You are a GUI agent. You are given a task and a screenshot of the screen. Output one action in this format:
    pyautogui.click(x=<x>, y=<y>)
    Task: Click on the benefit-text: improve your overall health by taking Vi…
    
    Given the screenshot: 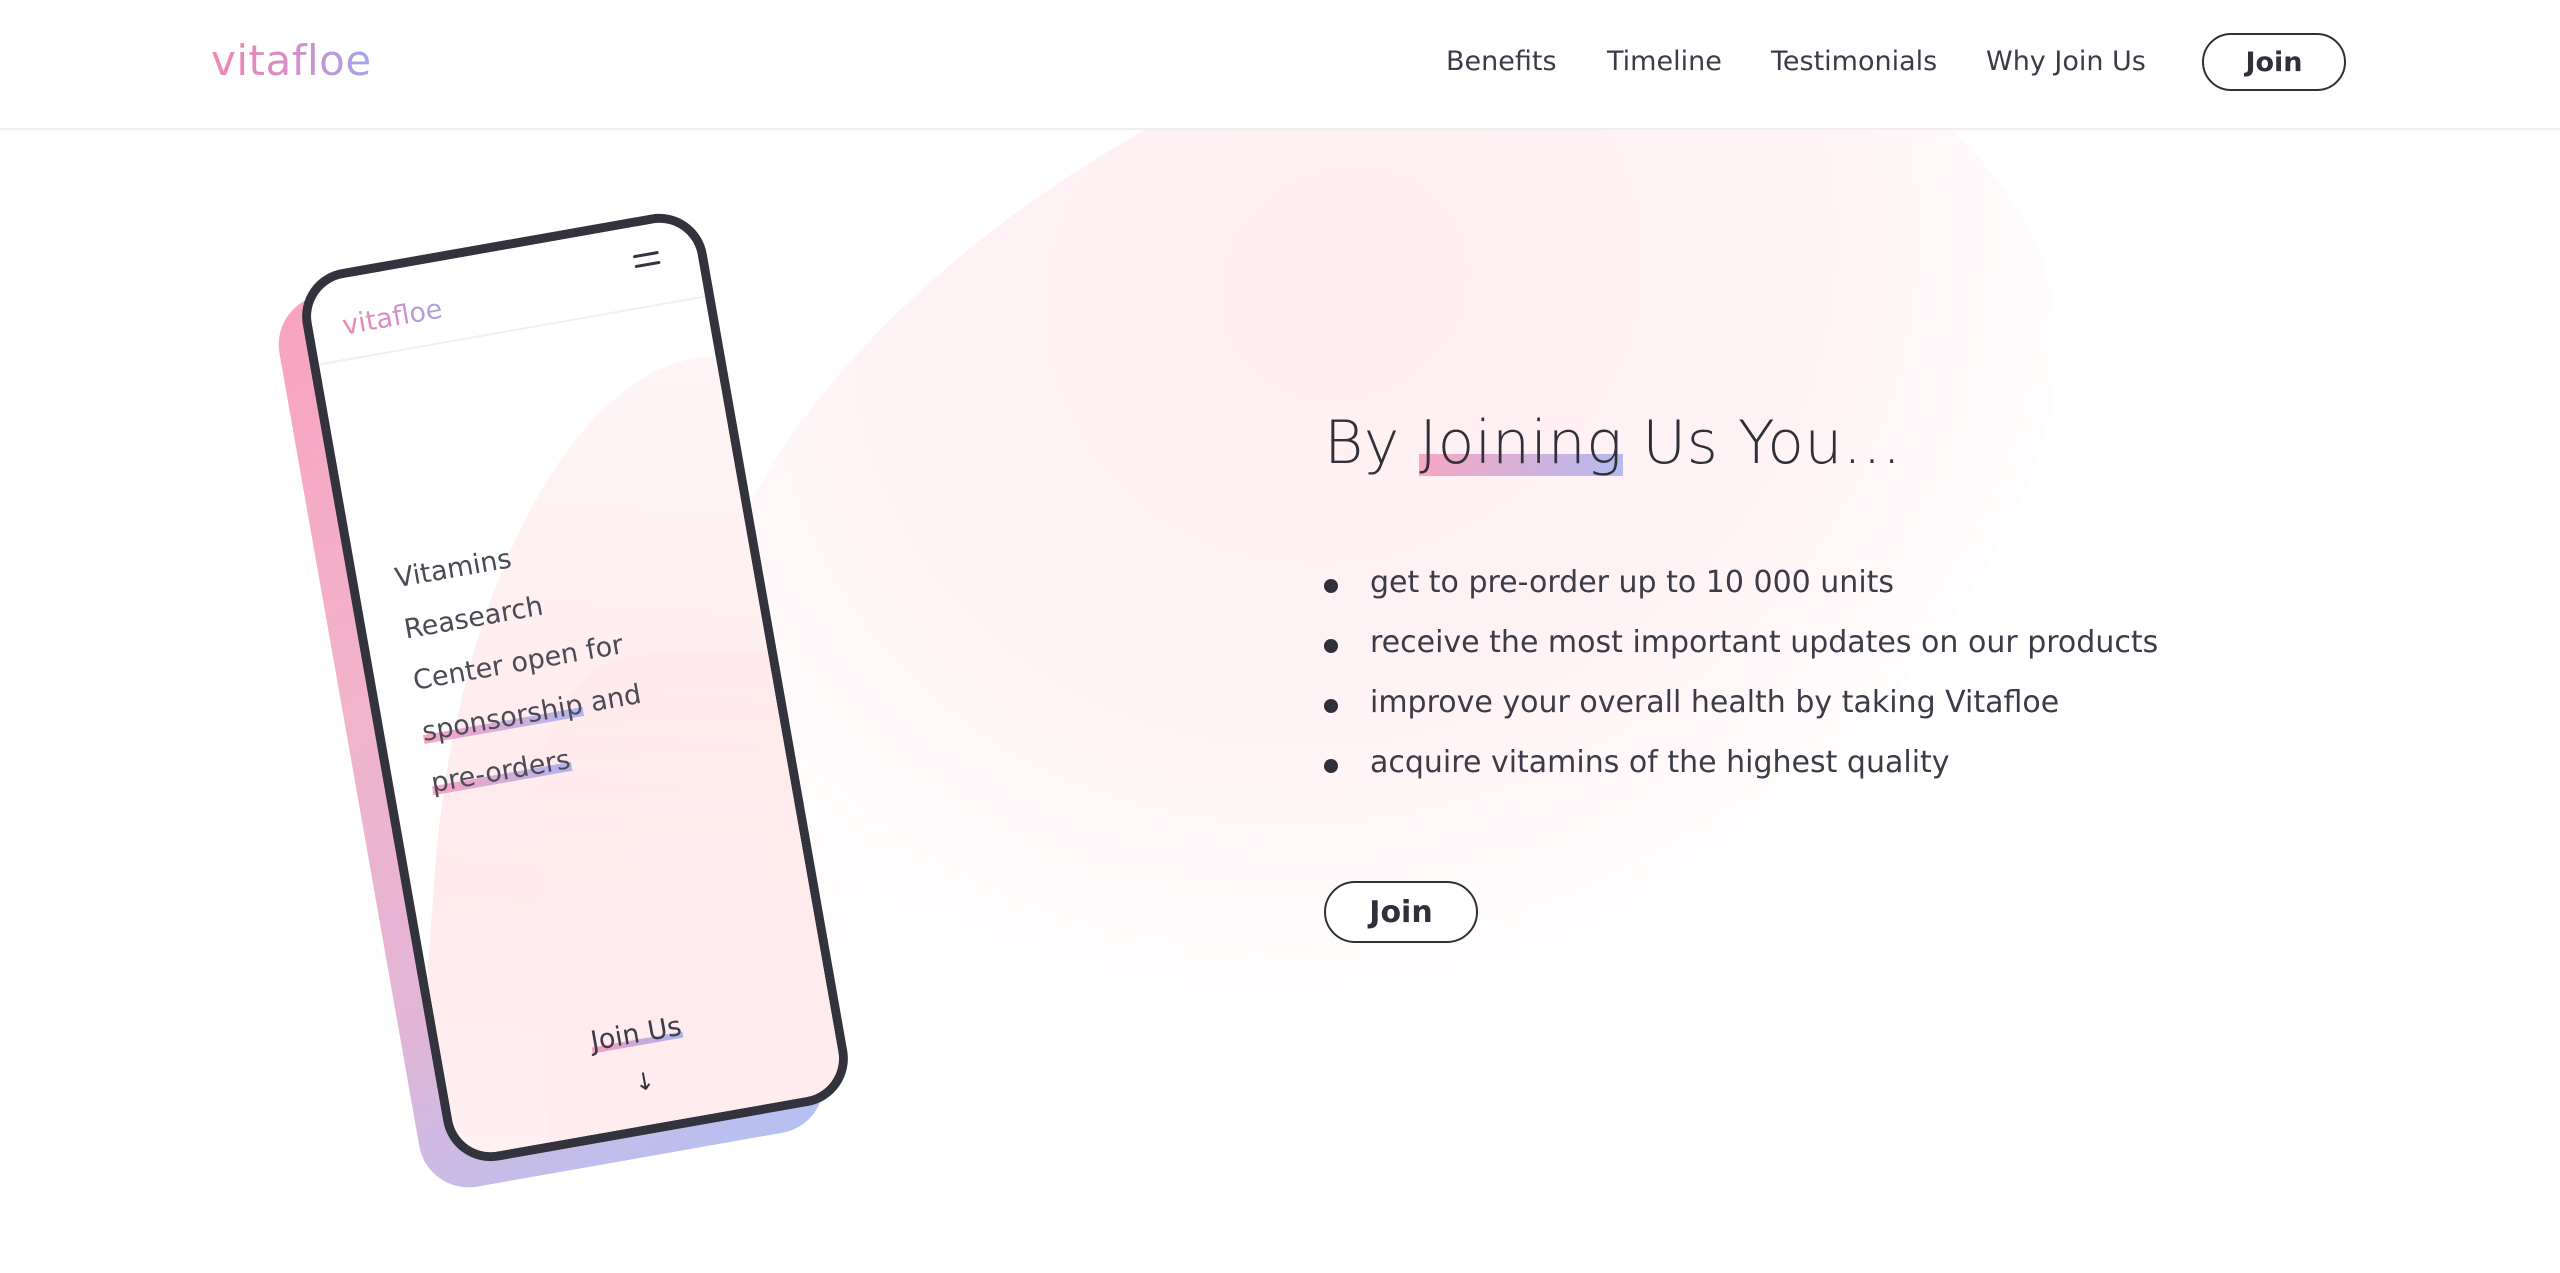 What is the action you would take?
    pyautogui.click(x=1715, y=702)
    